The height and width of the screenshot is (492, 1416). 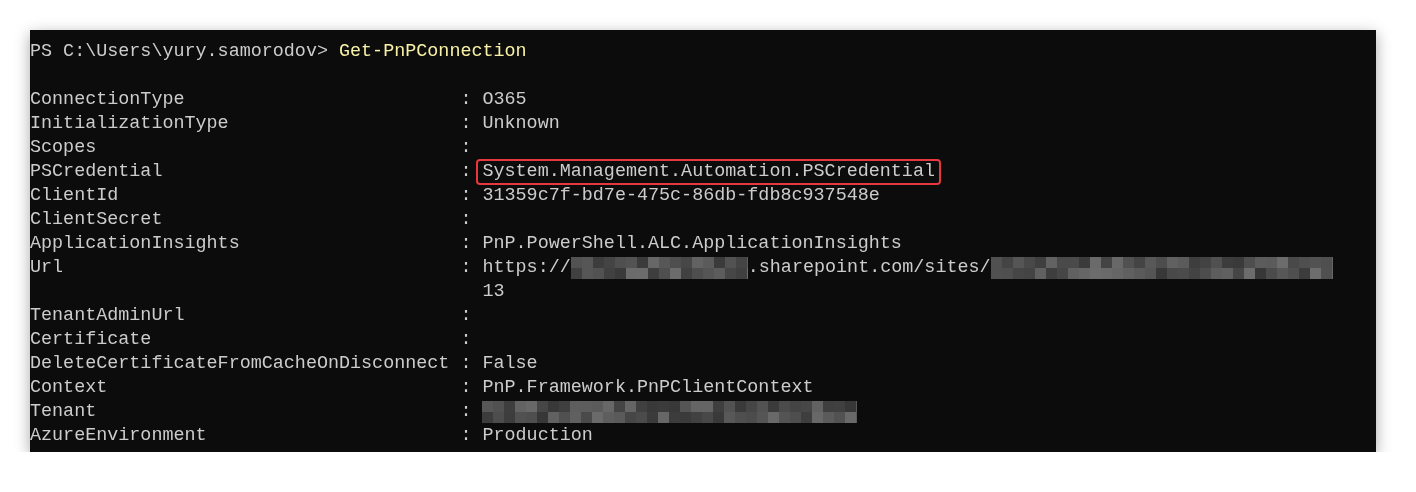 What do you see at coordinates (433, 52) in the screenshot?
I see `command-text: Get-PnPConnection` at bounding box center [433, 52].